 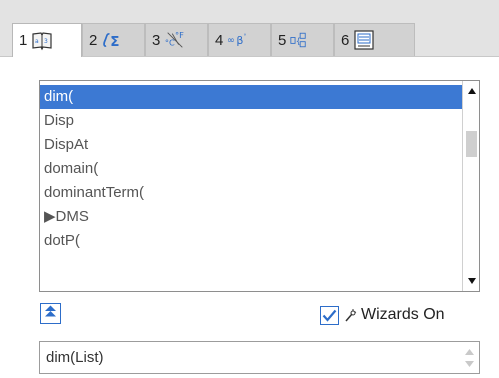 What do you see at coordinates (469, 358) in the screenshot?
I see `syntax-help-spinner` at bounding box center [469, 358].